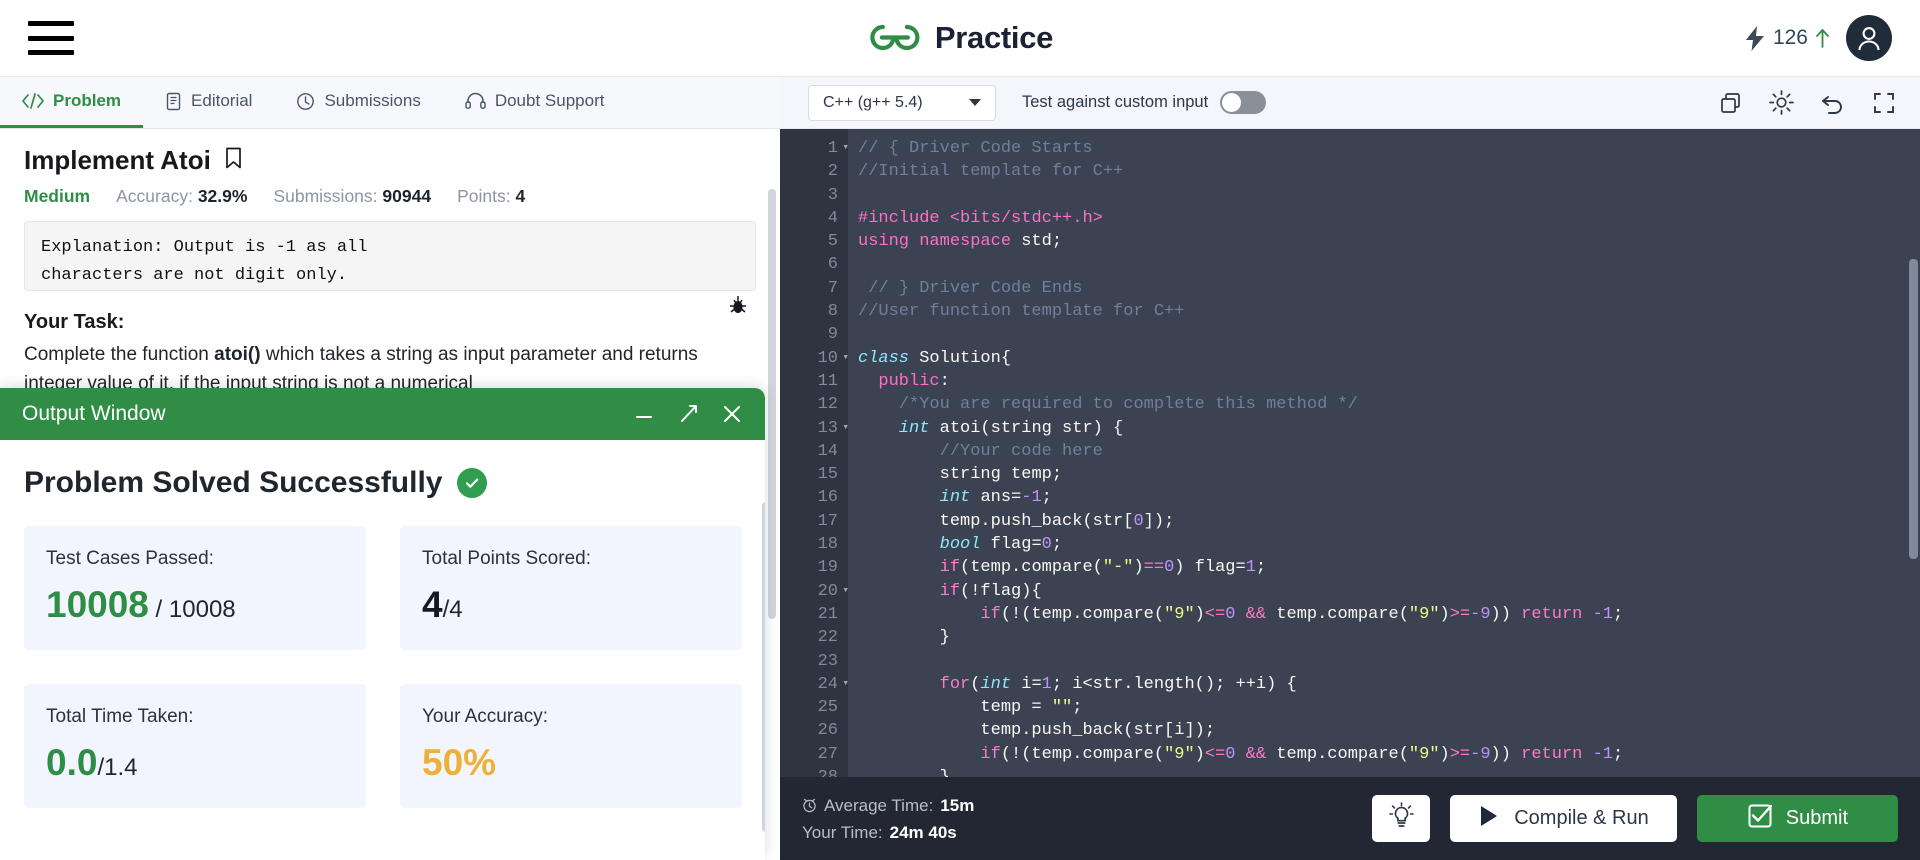 The image size is (1920, 860). I want to click on average-time-row: Average Time: 15m, so click(888, 805).